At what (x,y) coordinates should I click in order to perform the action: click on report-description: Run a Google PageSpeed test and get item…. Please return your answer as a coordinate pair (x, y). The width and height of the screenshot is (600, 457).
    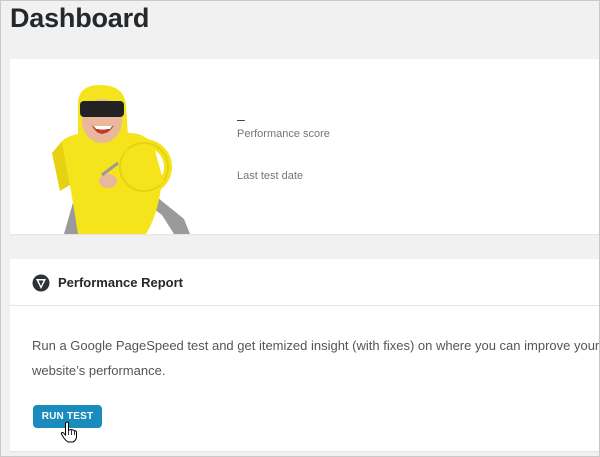
    Looking at the image, I should click on (316, 358).